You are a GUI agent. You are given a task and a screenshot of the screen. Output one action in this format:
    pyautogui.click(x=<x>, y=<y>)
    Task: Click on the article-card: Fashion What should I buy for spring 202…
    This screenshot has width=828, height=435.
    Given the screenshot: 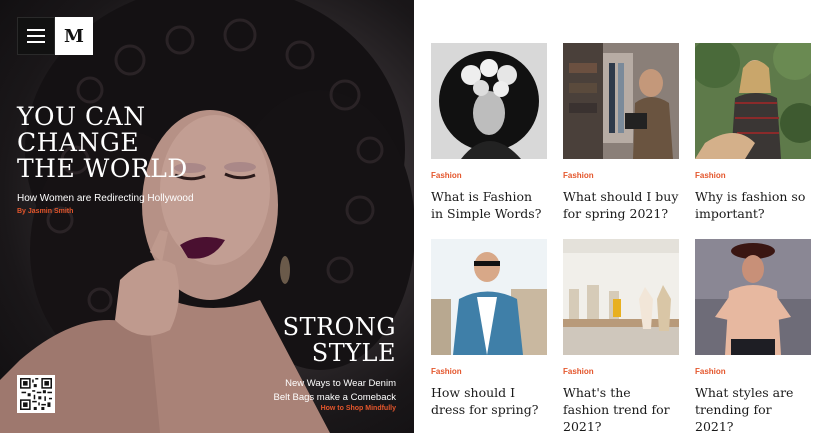 What is the action you would take?
    pyautogui.click(x=621, y=132)
    